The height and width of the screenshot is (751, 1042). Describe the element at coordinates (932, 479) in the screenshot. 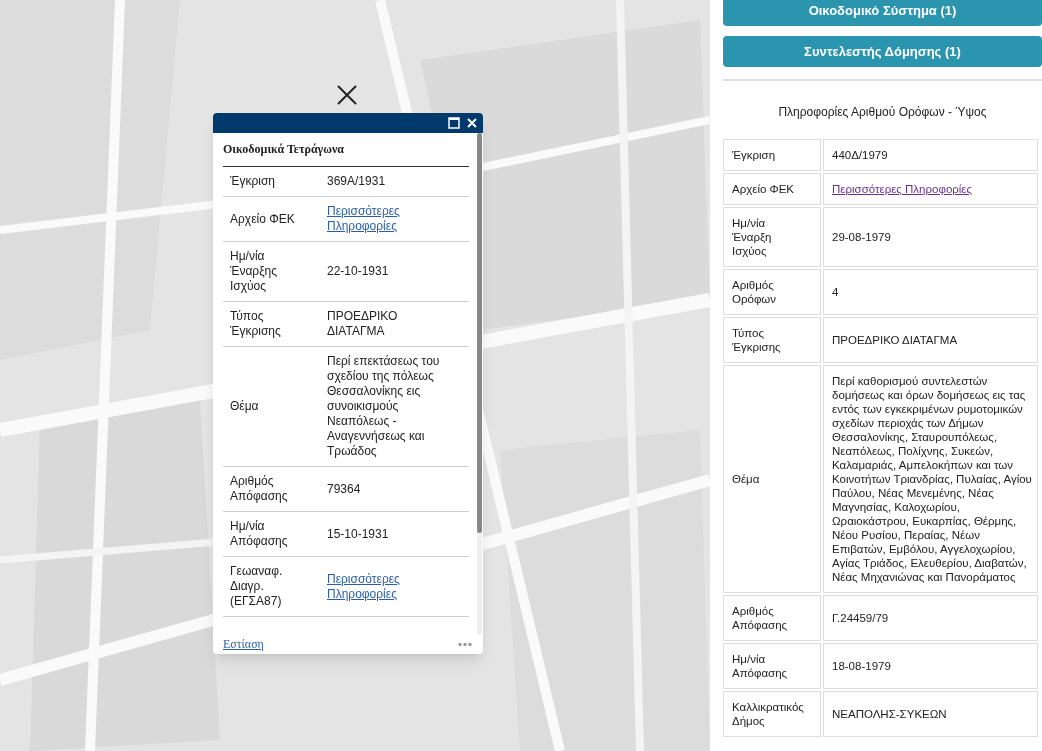

I see `field-value: Περί καθορισμού συντελεστών δομήσεως και όρων δομήσεως εις τας εντός των εγκεκριμένων ρυμοτομικών σχεδίων περιοχάς των Δήμων Θεσσαλονίκης, Σταυρουπόλεως, Νεαπόλεως, Πολίχνης, Συκεών, Καλαμαριάς, Αμπελοκήπων και των Κοινοτήτων Τριανδρίας, Πυλαίας, Αγίου Παύλου, Νέας Μενεμένης, Νέας Μαγνησίας, Καλοχωρίου, Ωραιοκάστρου, Ευκαρπίας, Θέρμης, Νέου Ρυσίου, Περαίας, Νέων Επιβατών, Εμβόλου, Αγγελοχωρίου, Αγίας Τριάδος, Ελευθερίου, Διαβατών, Νέας Μηχανιώνας και Πανοράματος` at that location.